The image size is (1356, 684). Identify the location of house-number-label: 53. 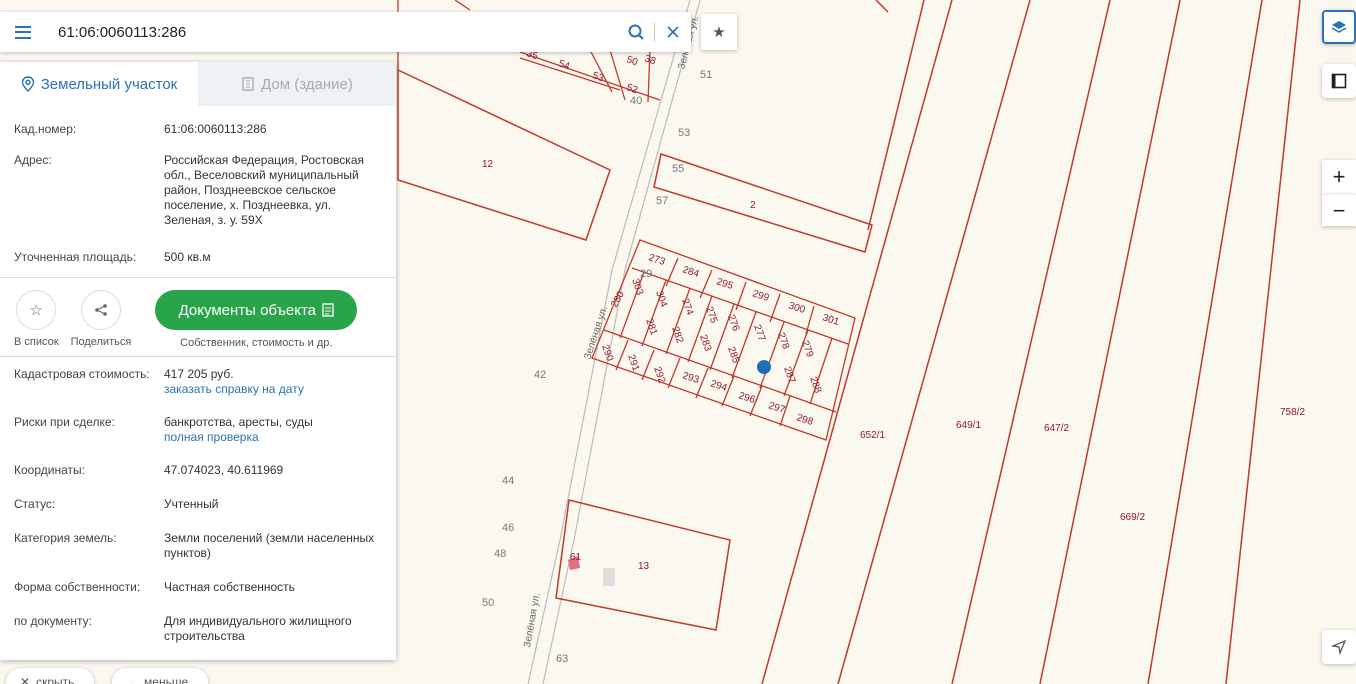
(684, 133).